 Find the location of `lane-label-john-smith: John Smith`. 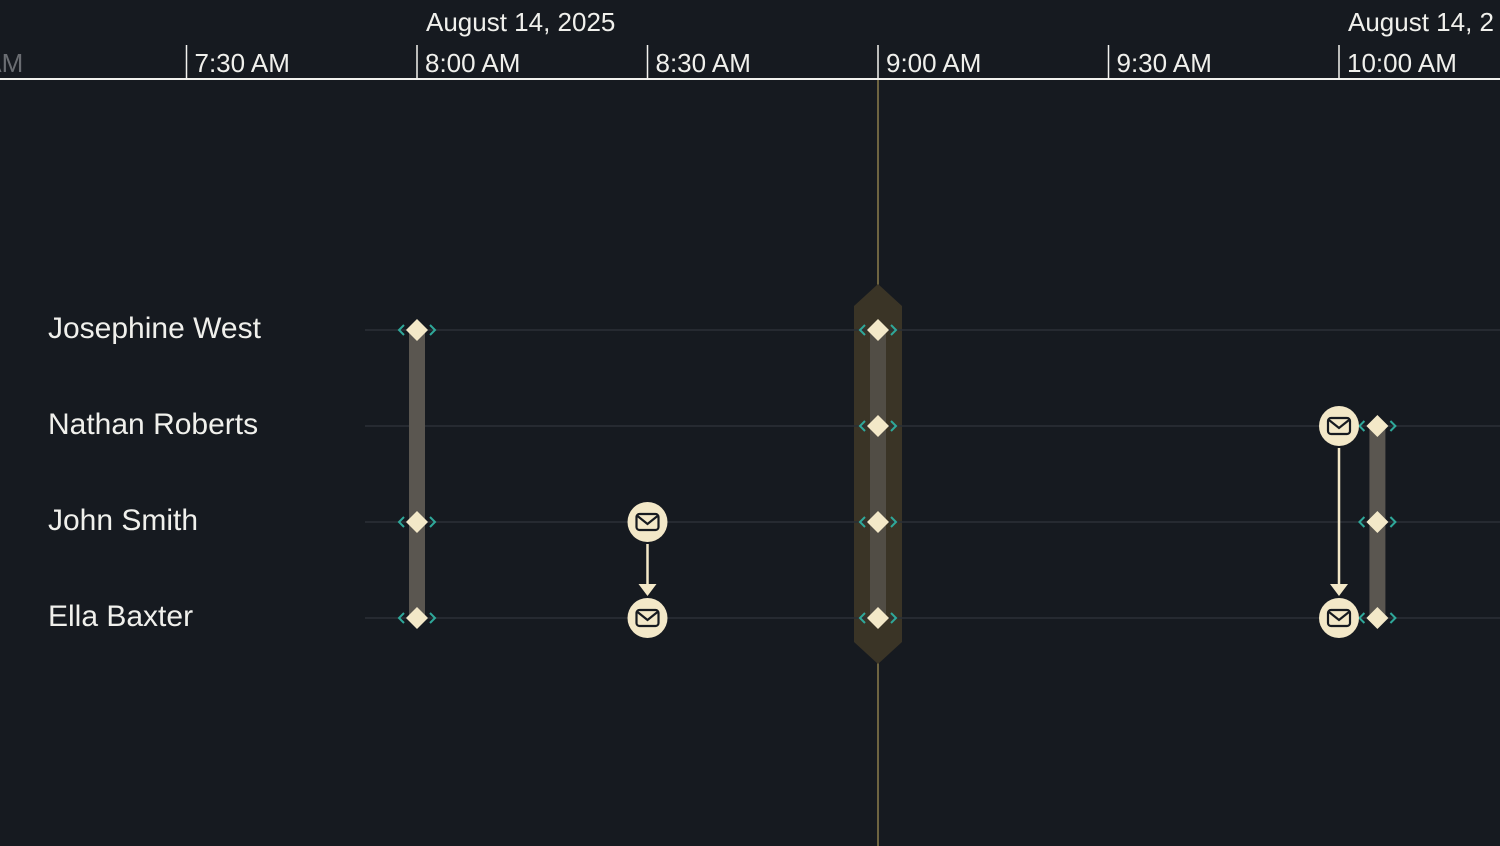

lane-label-john-smith: John Smith is located at coordinates (123, 521).